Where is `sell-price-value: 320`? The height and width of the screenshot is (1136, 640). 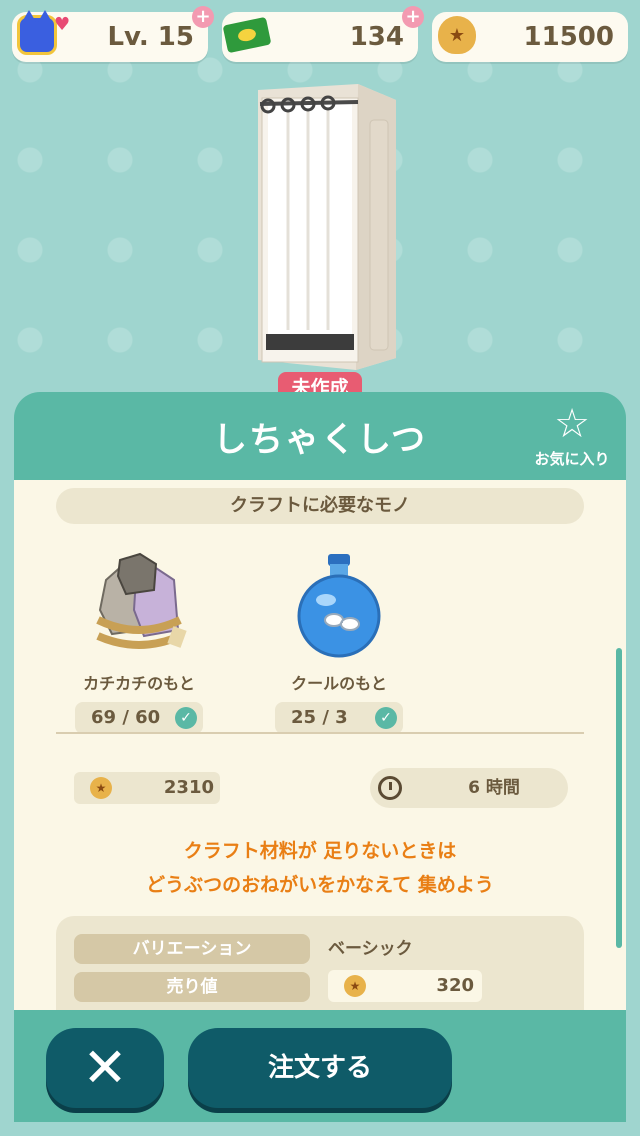 sell-price-value: 320 is located at coordinates (455, 985).